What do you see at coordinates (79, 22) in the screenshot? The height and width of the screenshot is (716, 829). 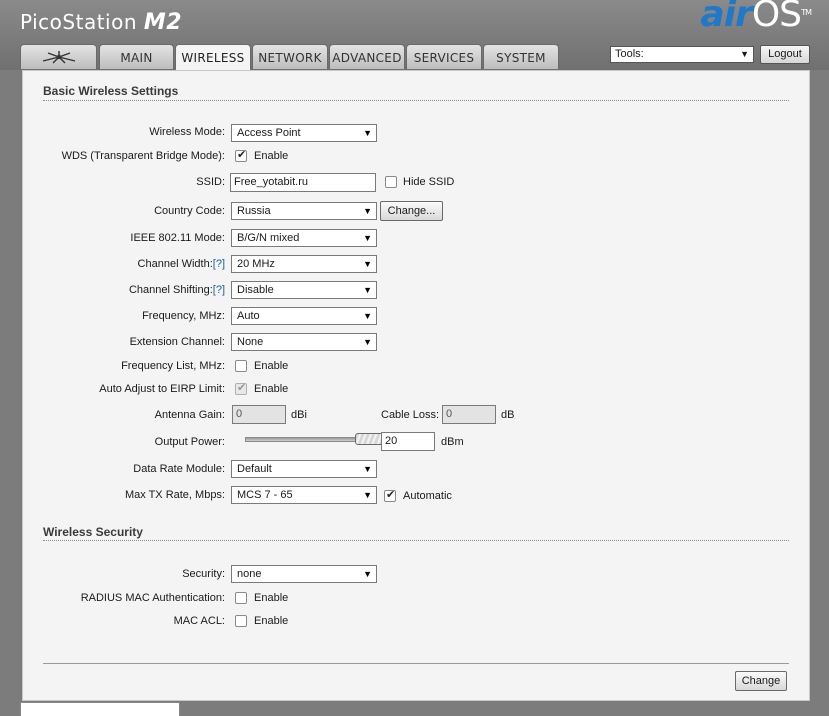 I see `product-name: PicoStation` at bounding box center [79, 22].